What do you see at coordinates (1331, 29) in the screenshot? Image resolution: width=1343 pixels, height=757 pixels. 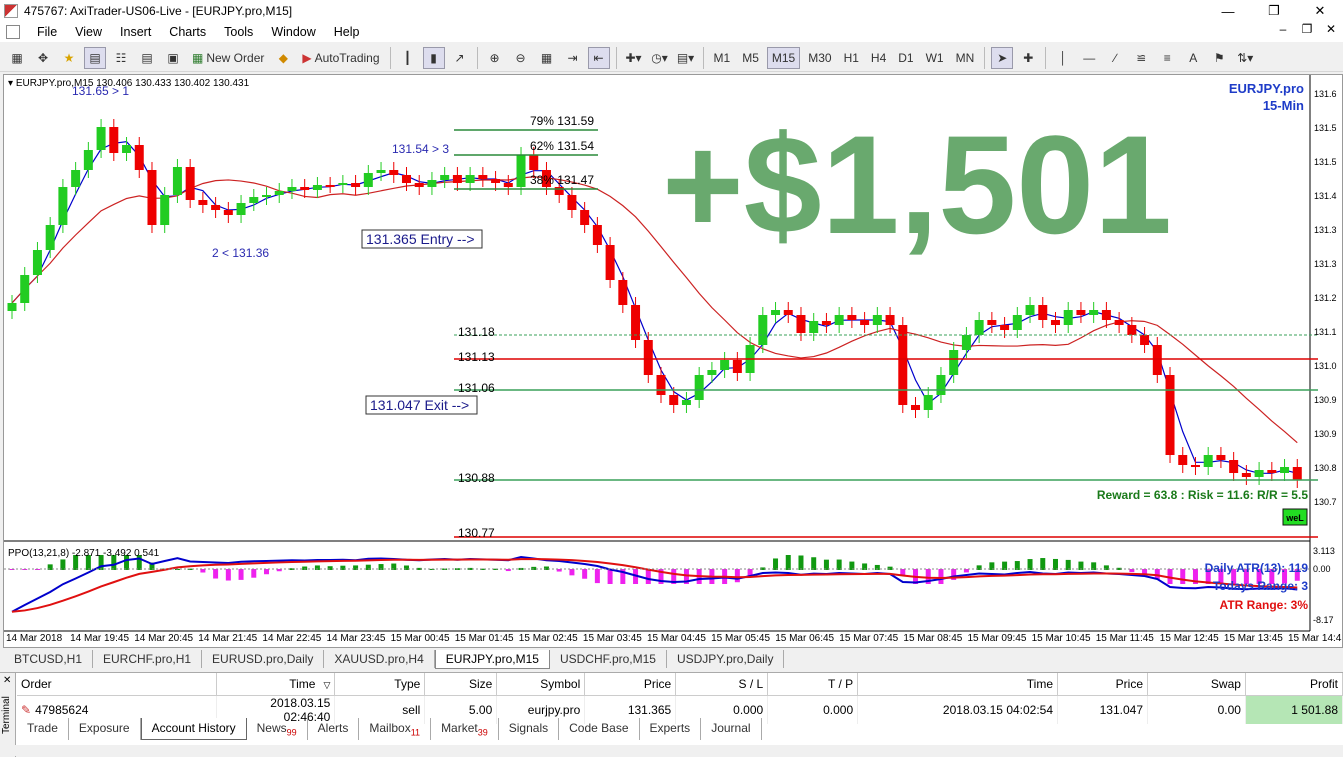 I see `doc-close-icon: ✕` at bounding box center [1331, 29].